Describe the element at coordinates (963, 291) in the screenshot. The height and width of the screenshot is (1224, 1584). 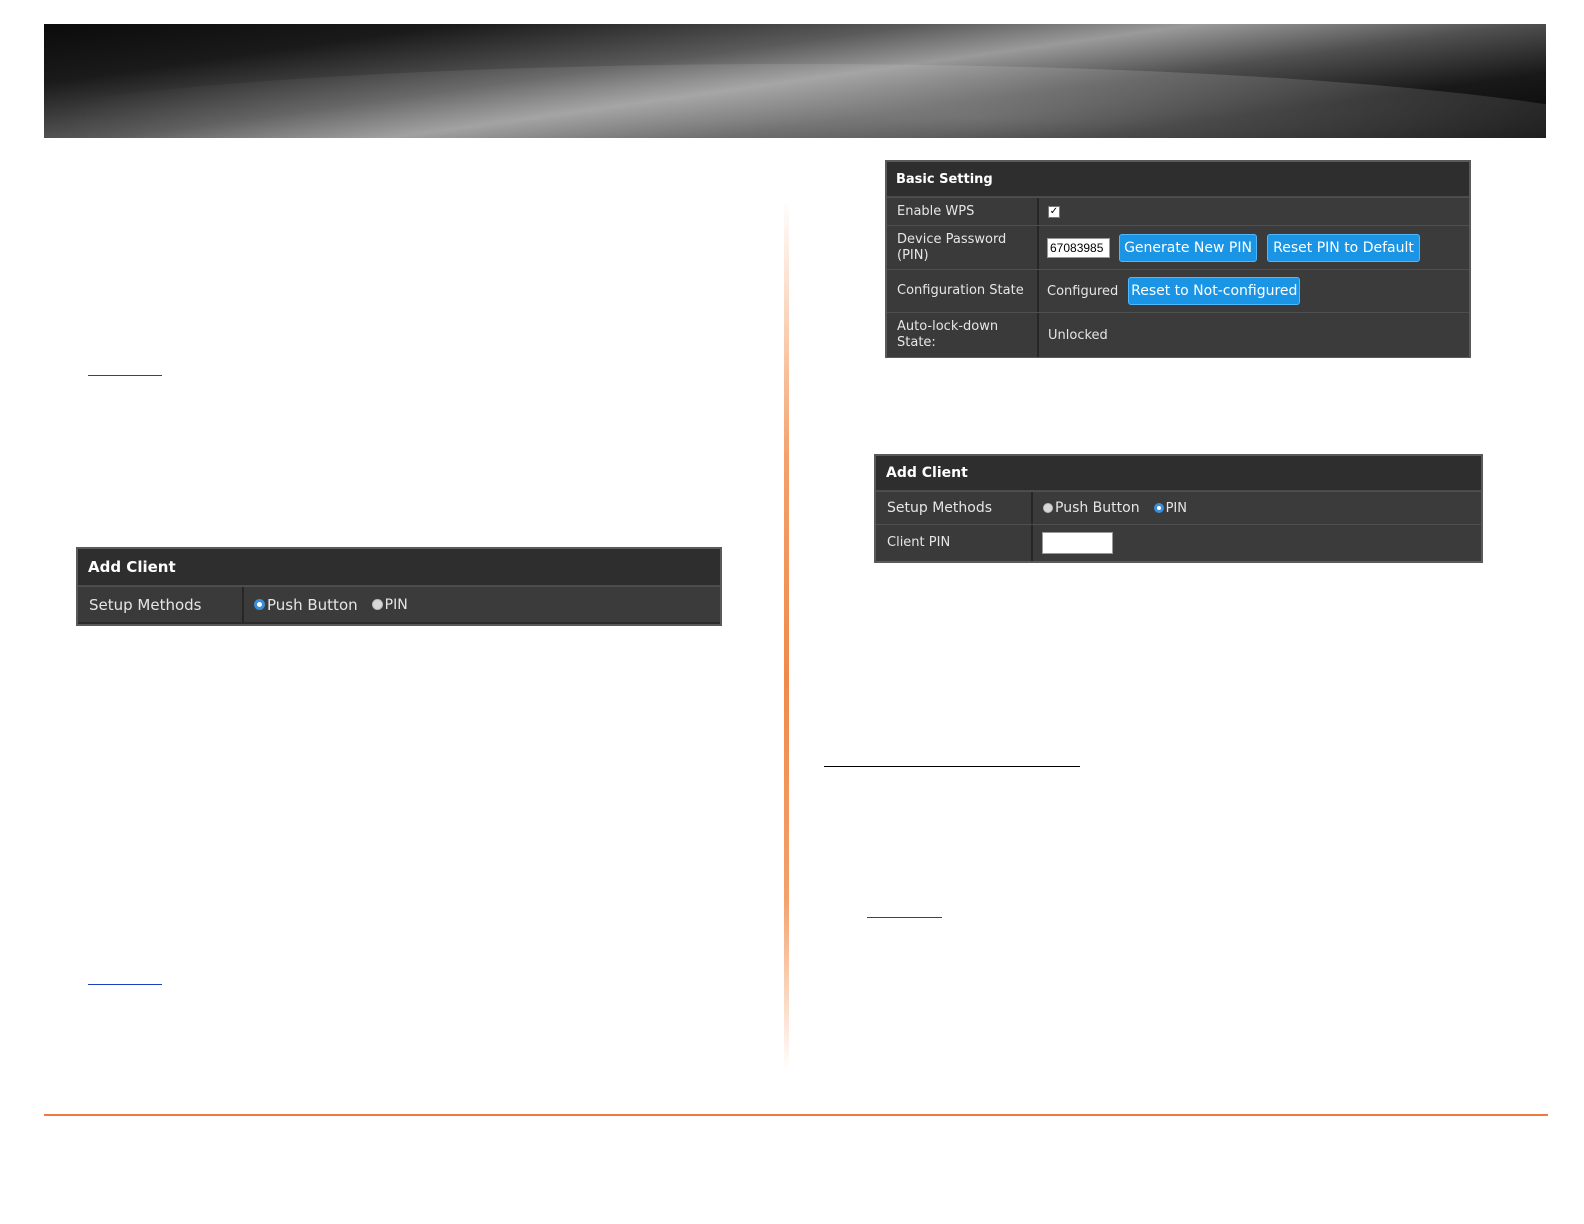
I see `configuration-state-label: Configuration State` at that location.